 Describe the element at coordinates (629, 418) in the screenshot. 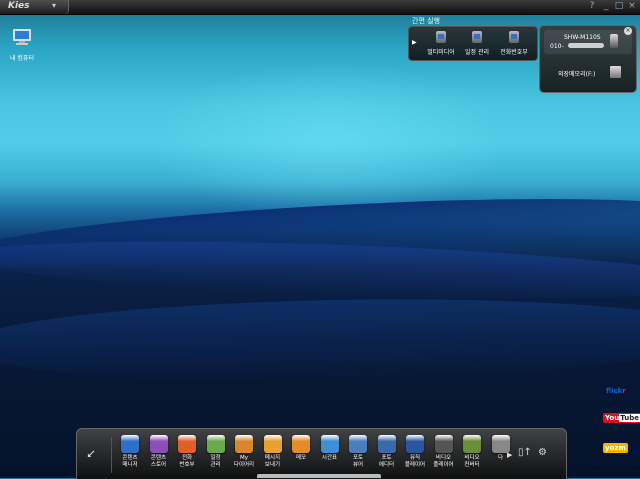

I see `youtube-text-tube: Tube` at that location.